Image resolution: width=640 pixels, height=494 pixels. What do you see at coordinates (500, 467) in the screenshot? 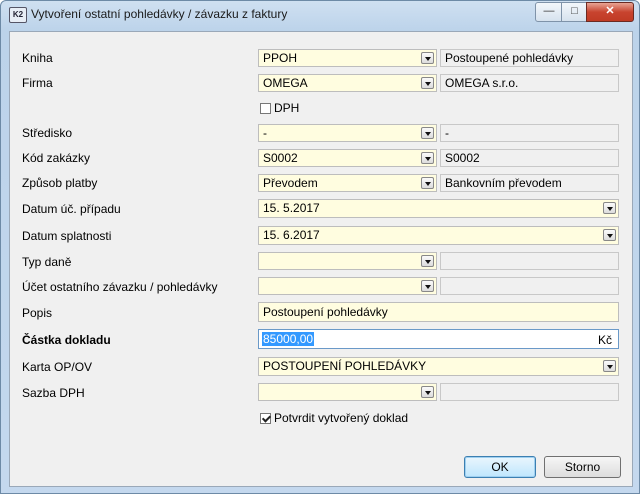
I see `ok-button: OK` at bounding box center [500, 467].